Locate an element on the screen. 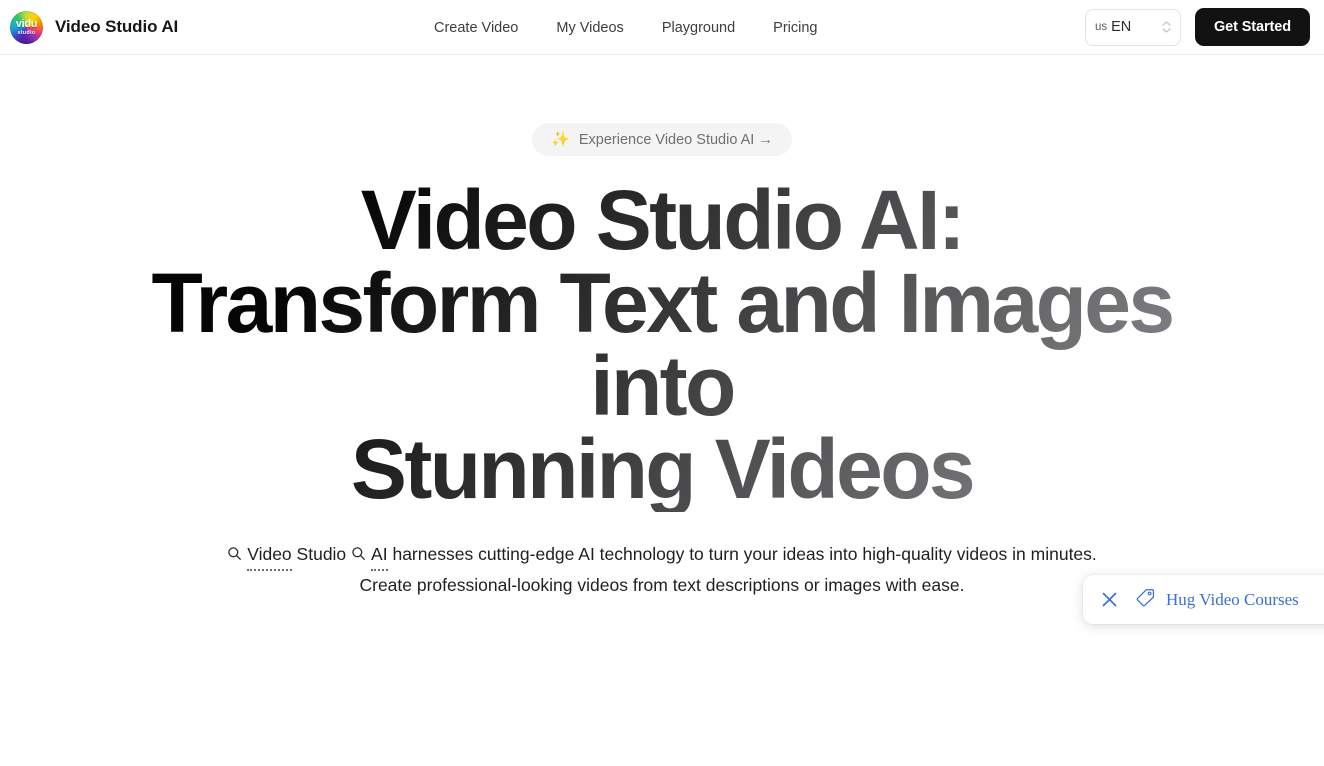 This screenshot has height=766, width=1324. experience-badge: ✨ Experience Video Studio AI → is located at coordinates (662, 139).